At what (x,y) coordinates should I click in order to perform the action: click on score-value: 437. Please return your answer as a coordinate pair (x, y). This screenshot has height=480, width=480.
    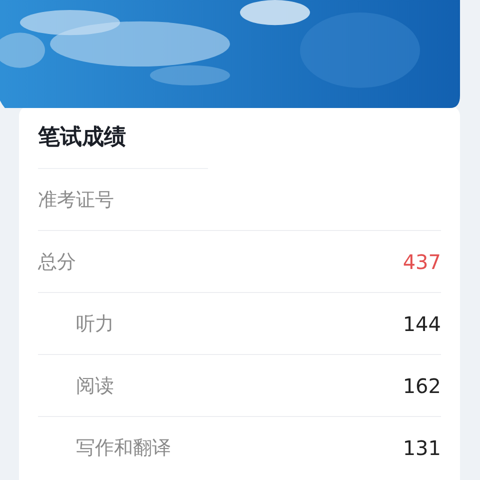
    Looking at the image, I should click on (421, 262).